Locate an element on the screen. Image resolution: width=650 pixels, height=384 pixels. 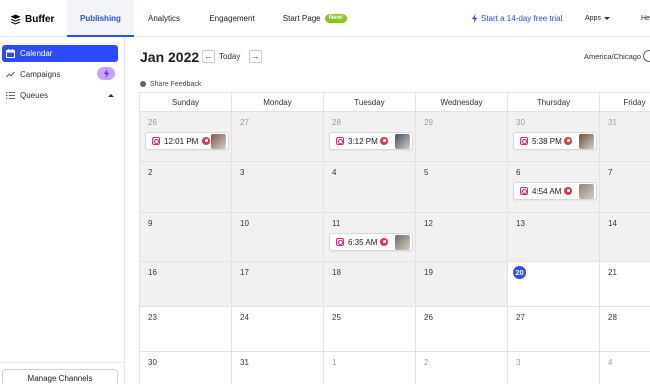
new-badge: New! is located at coordinates (336, 19).